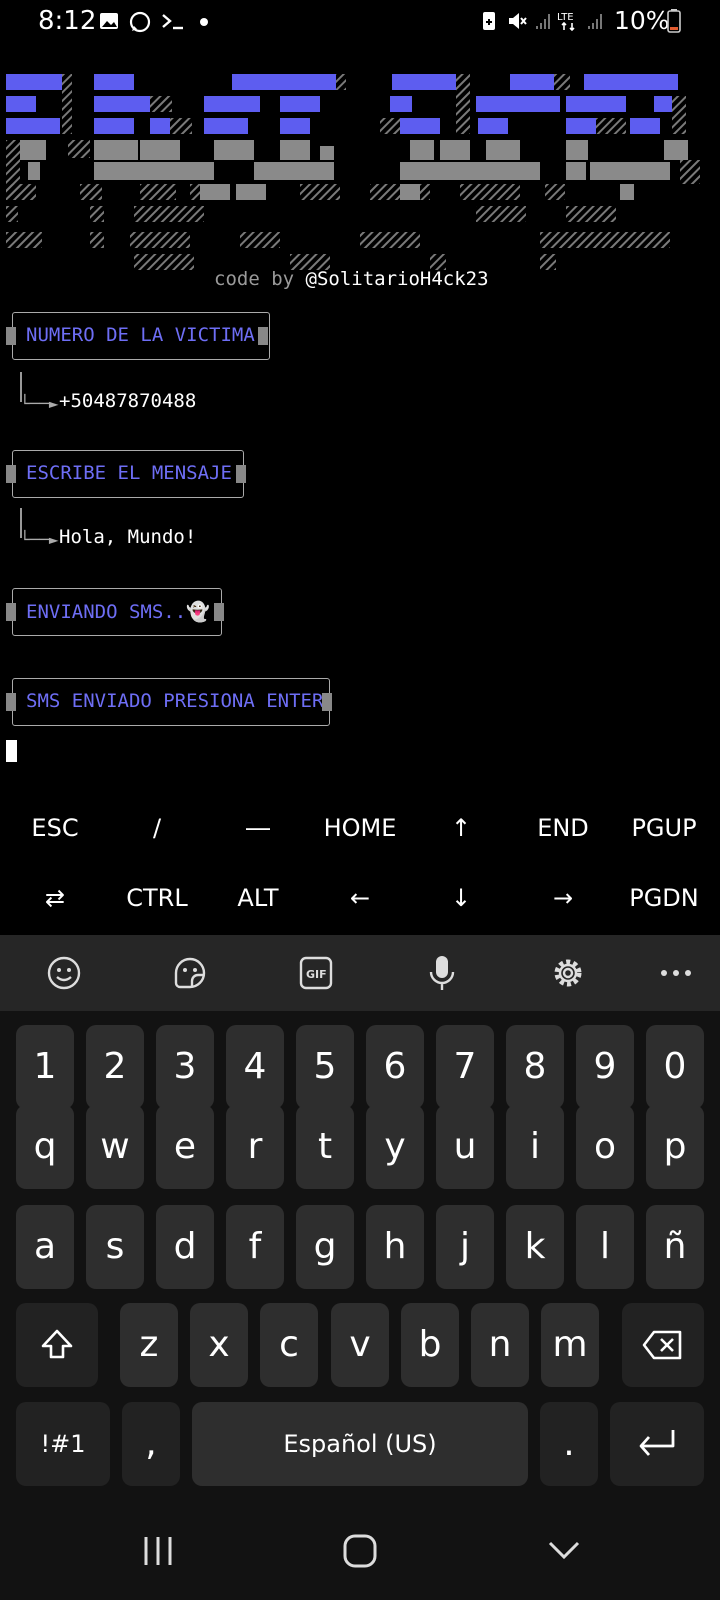  I want to click on key-w: w, so click(115, 1147).